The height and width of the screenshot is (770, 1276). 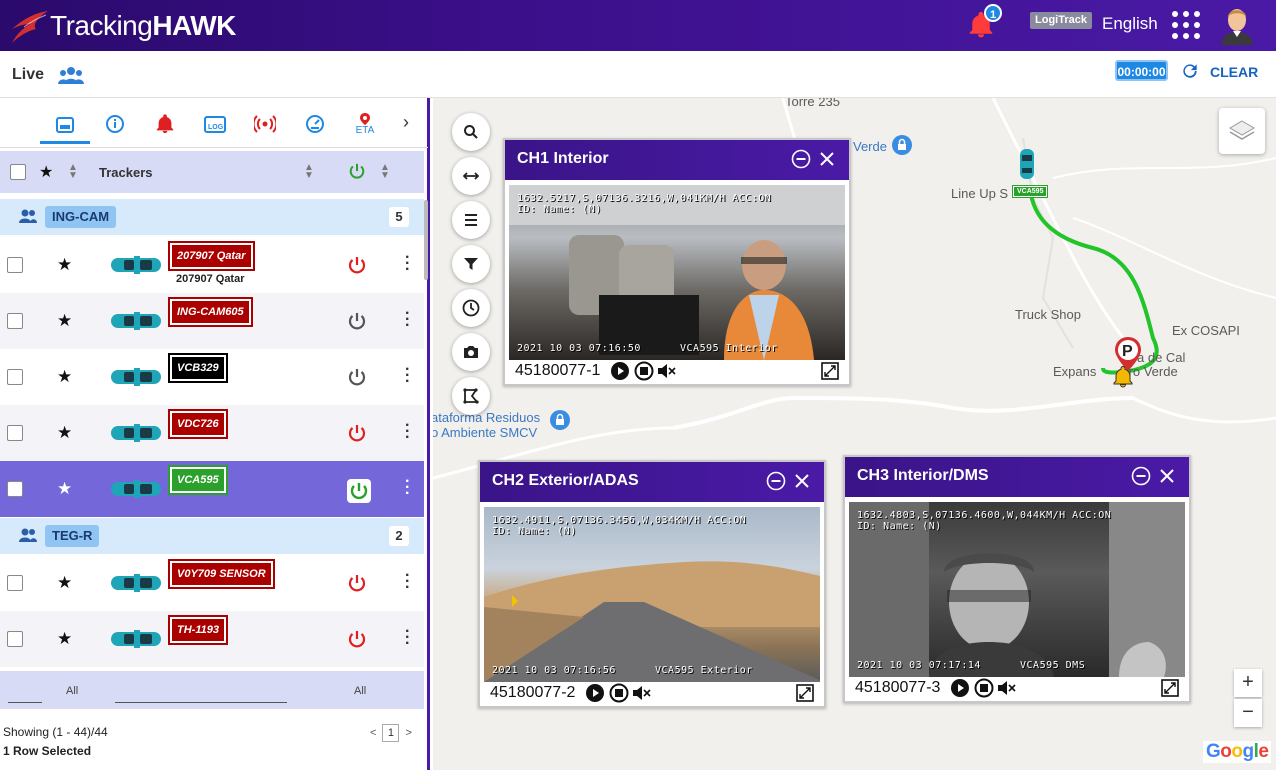 What do you see at coordinates (1061, 20) in the screenshot?
I see `logitrack-button: LogiTrack` at bounding box center [1061, 20].